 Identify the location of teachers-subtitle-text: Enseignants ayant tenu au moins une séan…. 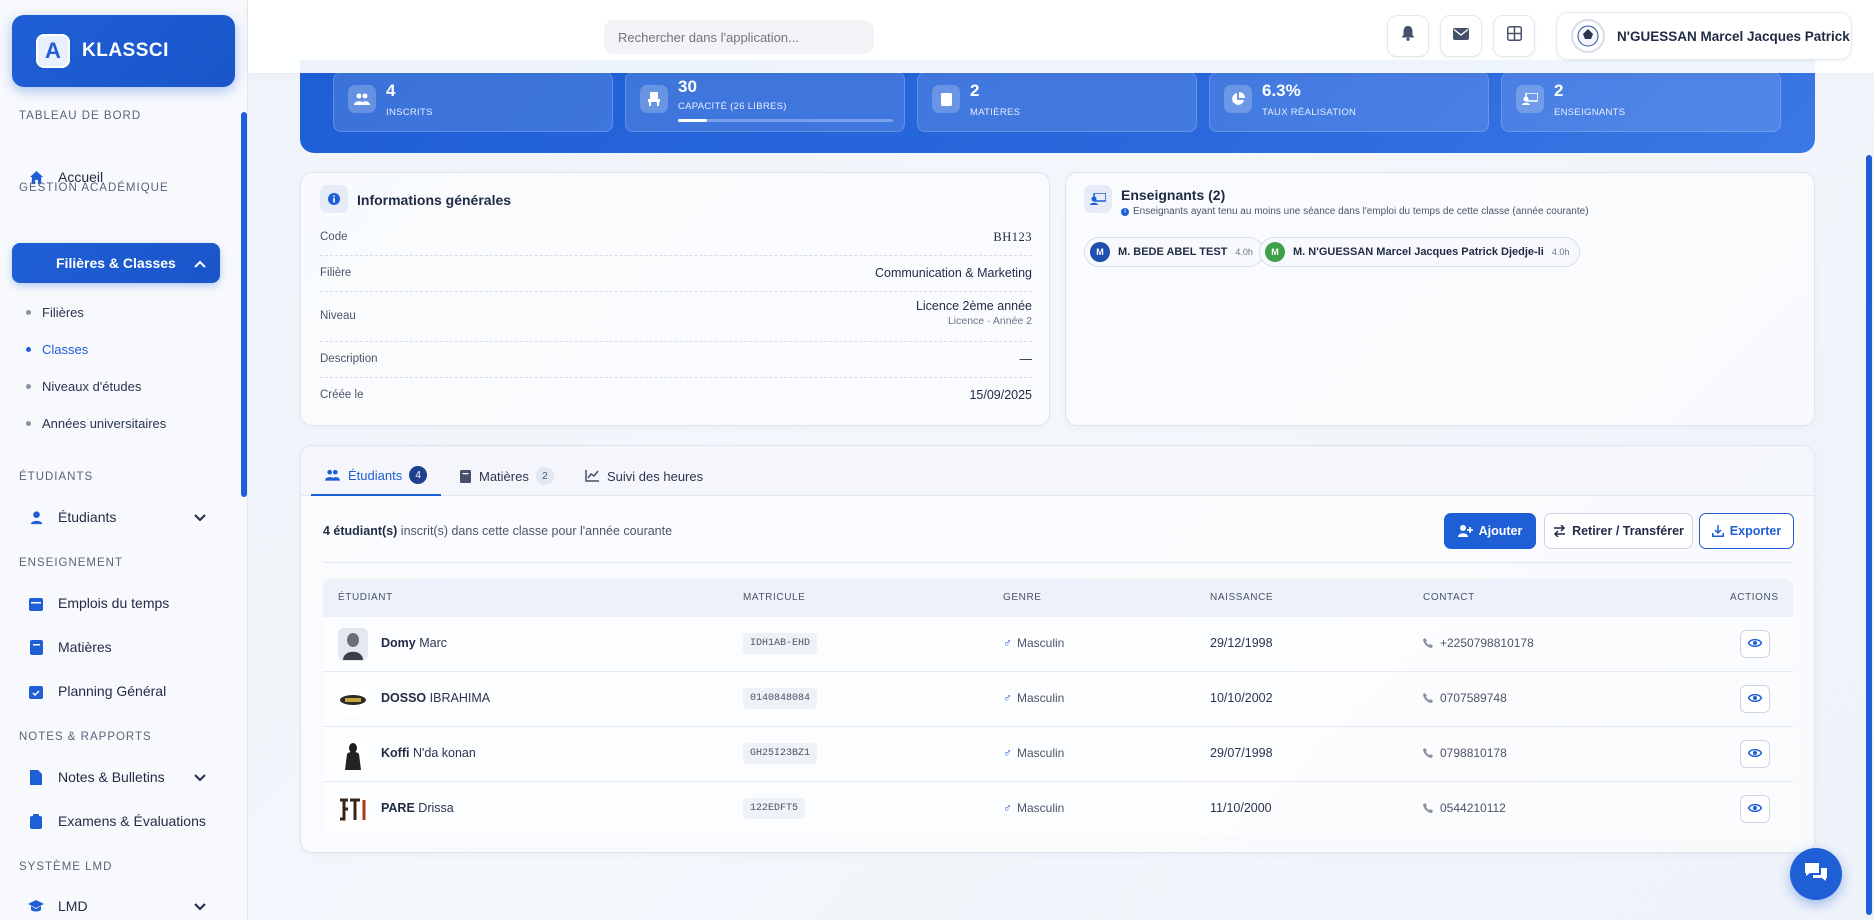
(1361, 211).